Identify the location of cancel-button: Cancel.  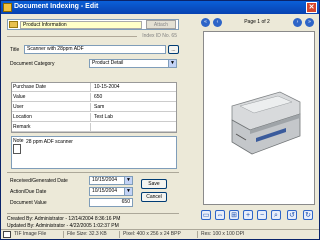
(154, 197).